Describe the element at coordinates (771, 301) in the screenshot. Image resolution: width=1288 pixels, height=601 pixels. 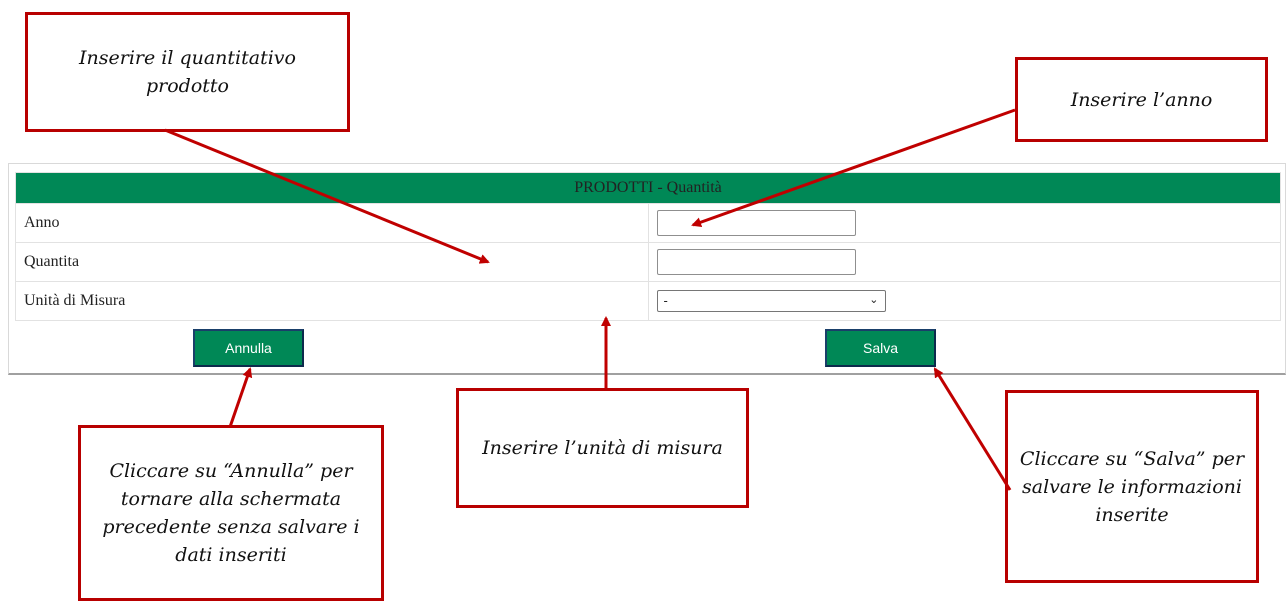
I see `unit-select: - ⌄` at that location.